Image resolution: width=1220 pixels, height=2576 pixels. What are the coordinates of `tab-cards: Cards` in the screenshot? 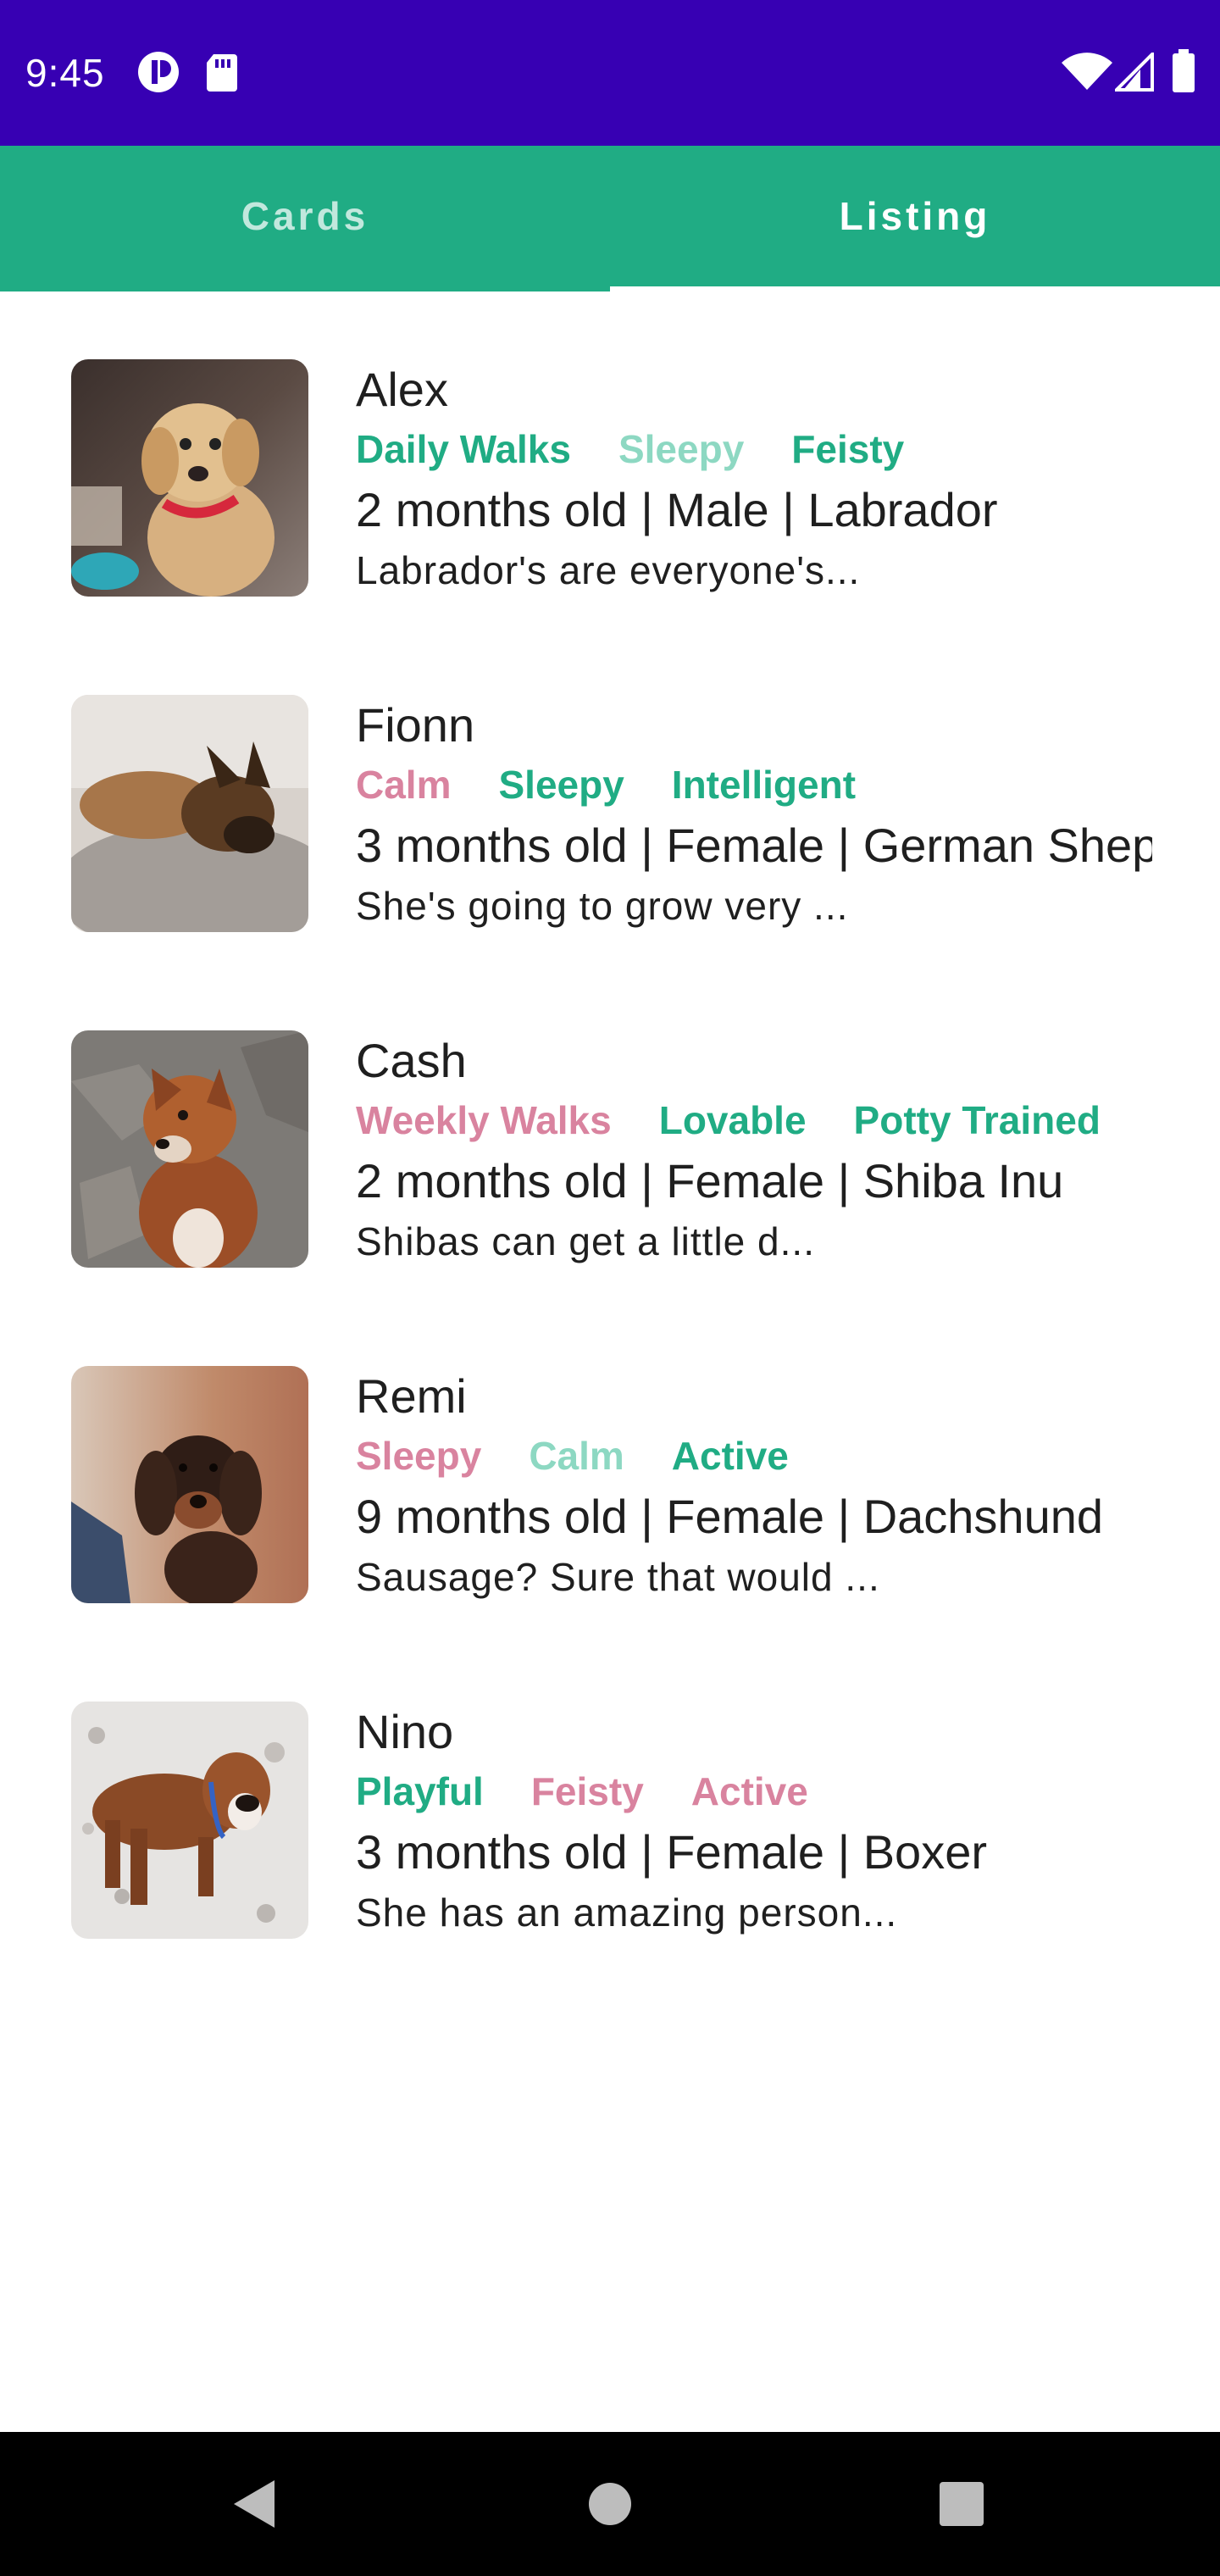 It's located at (305, 216).